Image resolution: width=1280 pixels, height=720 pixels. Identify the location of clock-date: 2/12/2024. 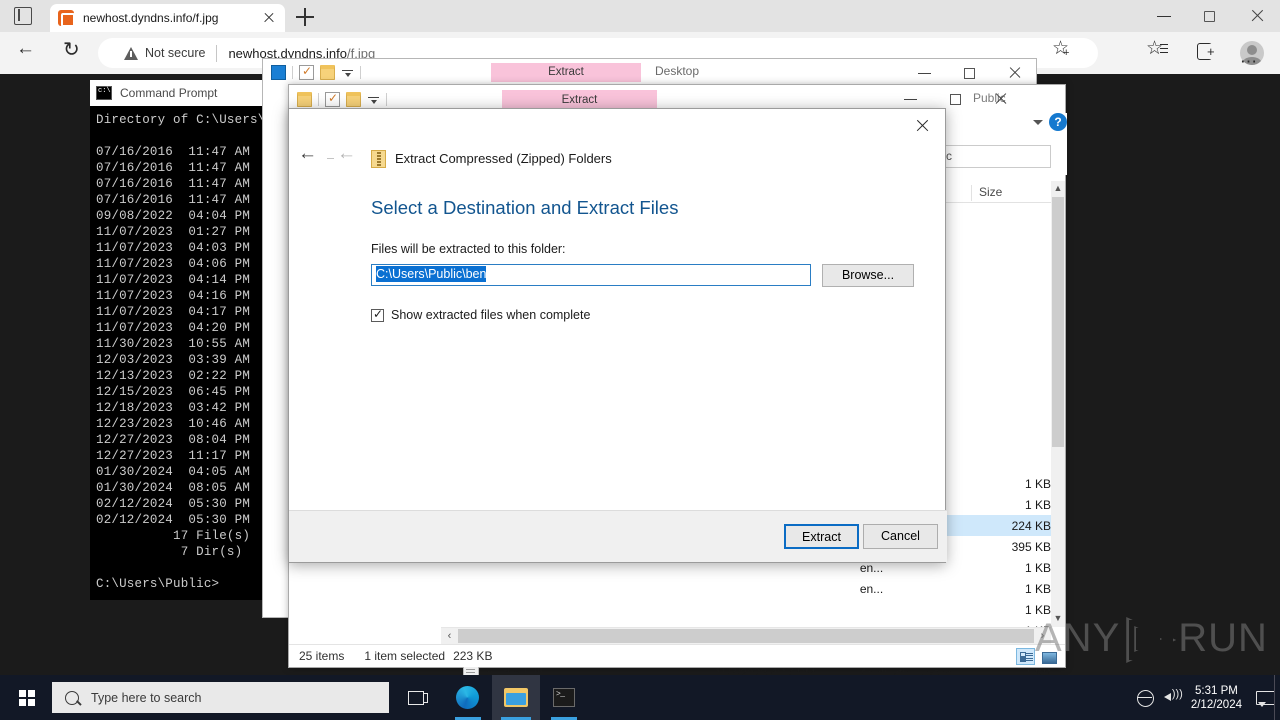
(1216, 704).